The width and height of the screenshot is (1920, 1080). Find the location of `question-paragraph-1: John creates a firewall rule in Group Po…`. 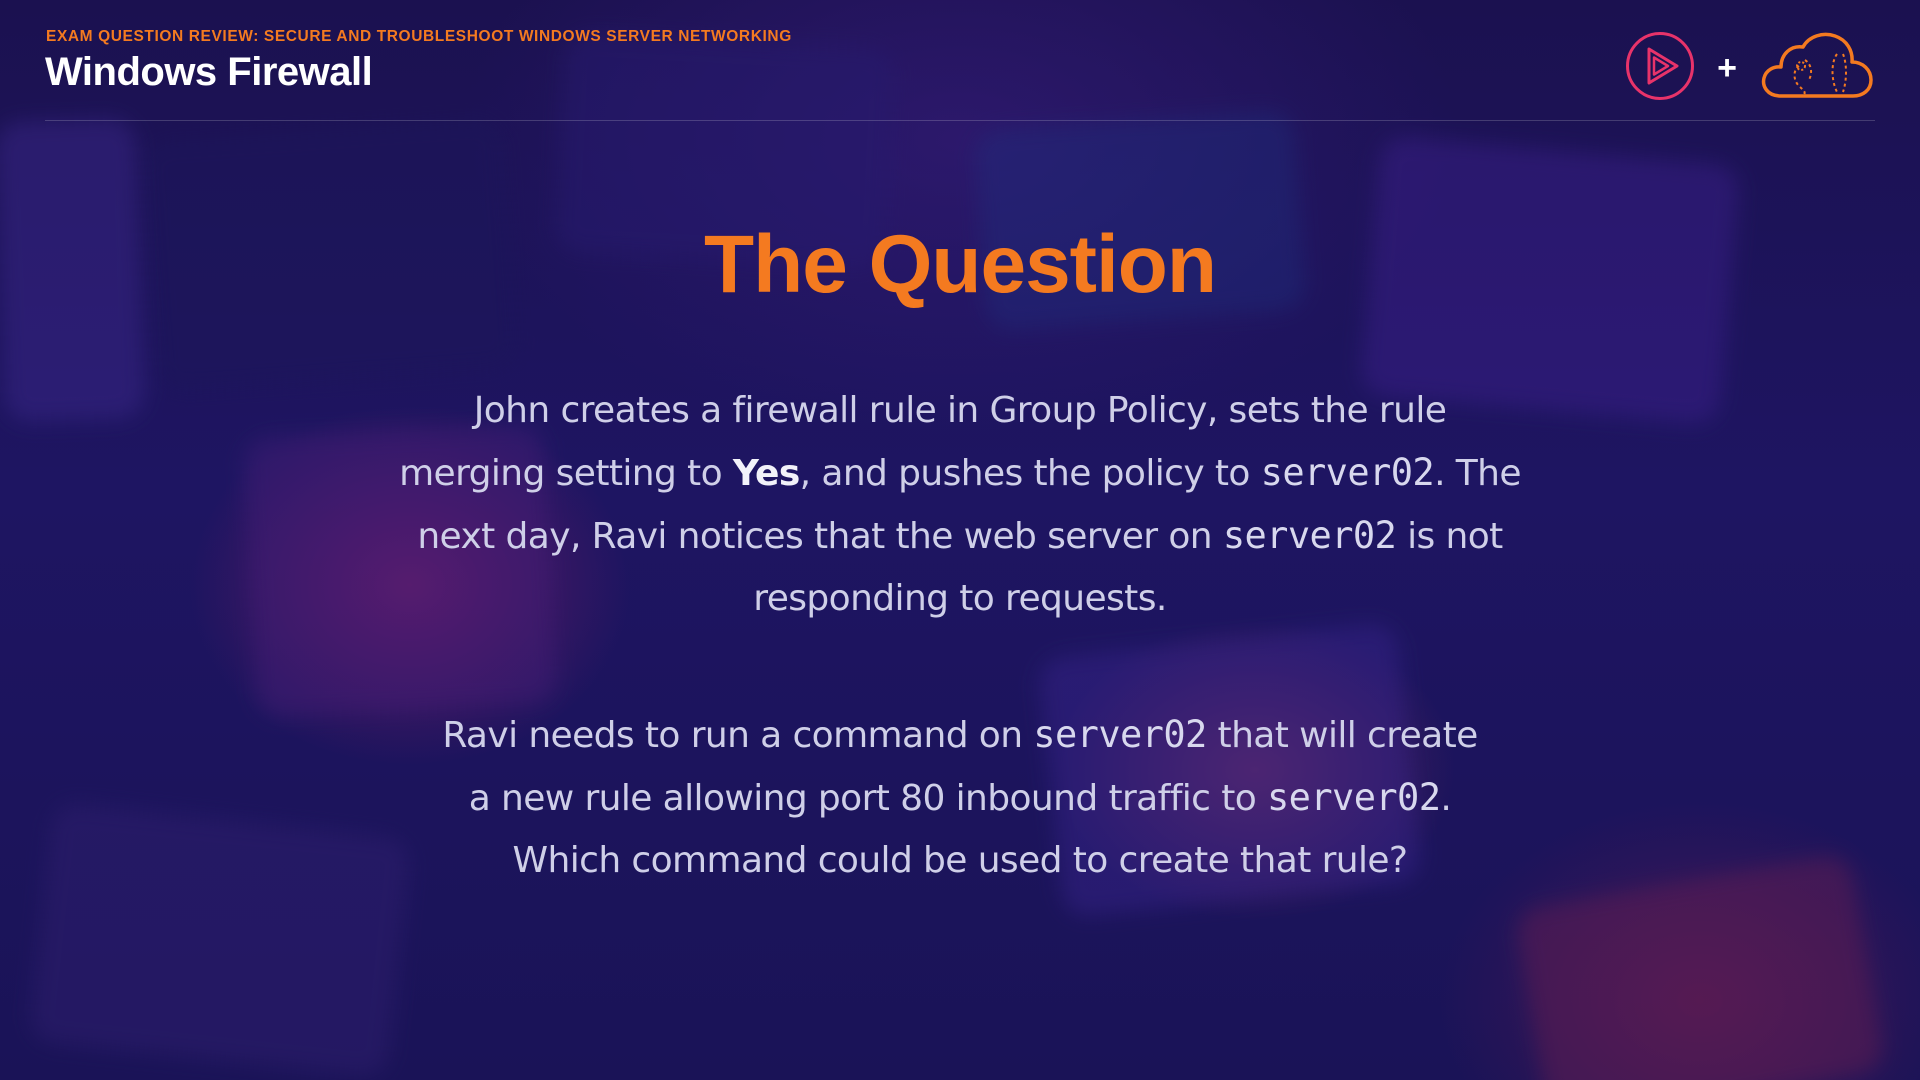

question-paragraph-1: John creates a firewall rule in Group Po… is located at coordinates (960, 505).